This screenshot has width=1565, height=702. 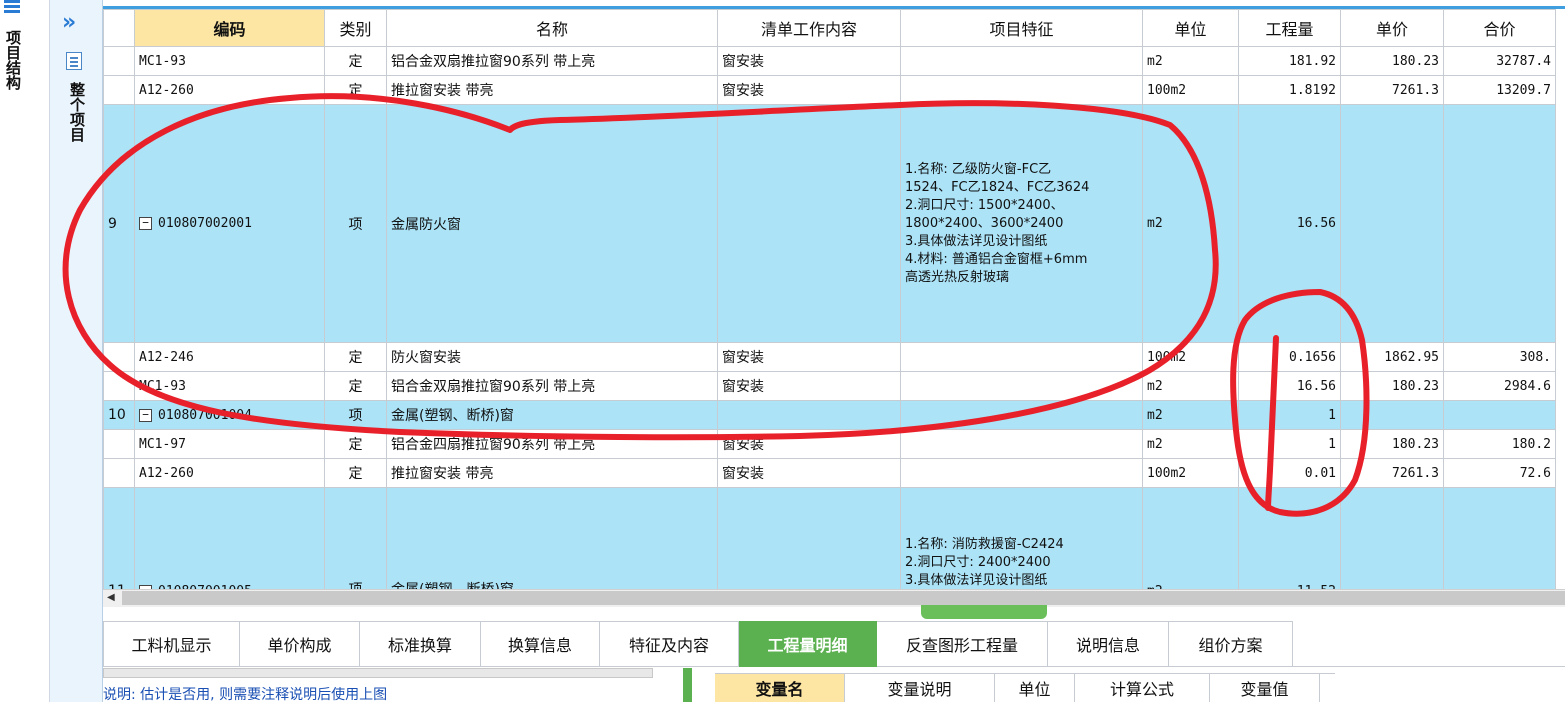 What do you see at coordinates (552, 223) in the screenshot?
I see `name-cell: 金属防火窗` at bounding box center [552, 223].